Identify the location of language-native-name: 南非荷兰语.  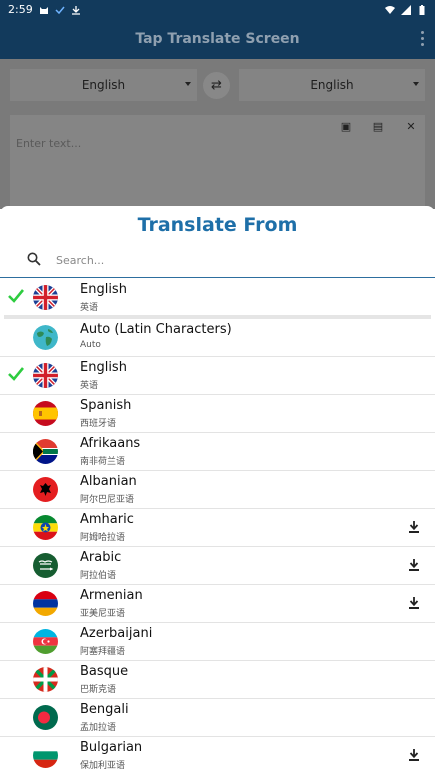
(103, 462).